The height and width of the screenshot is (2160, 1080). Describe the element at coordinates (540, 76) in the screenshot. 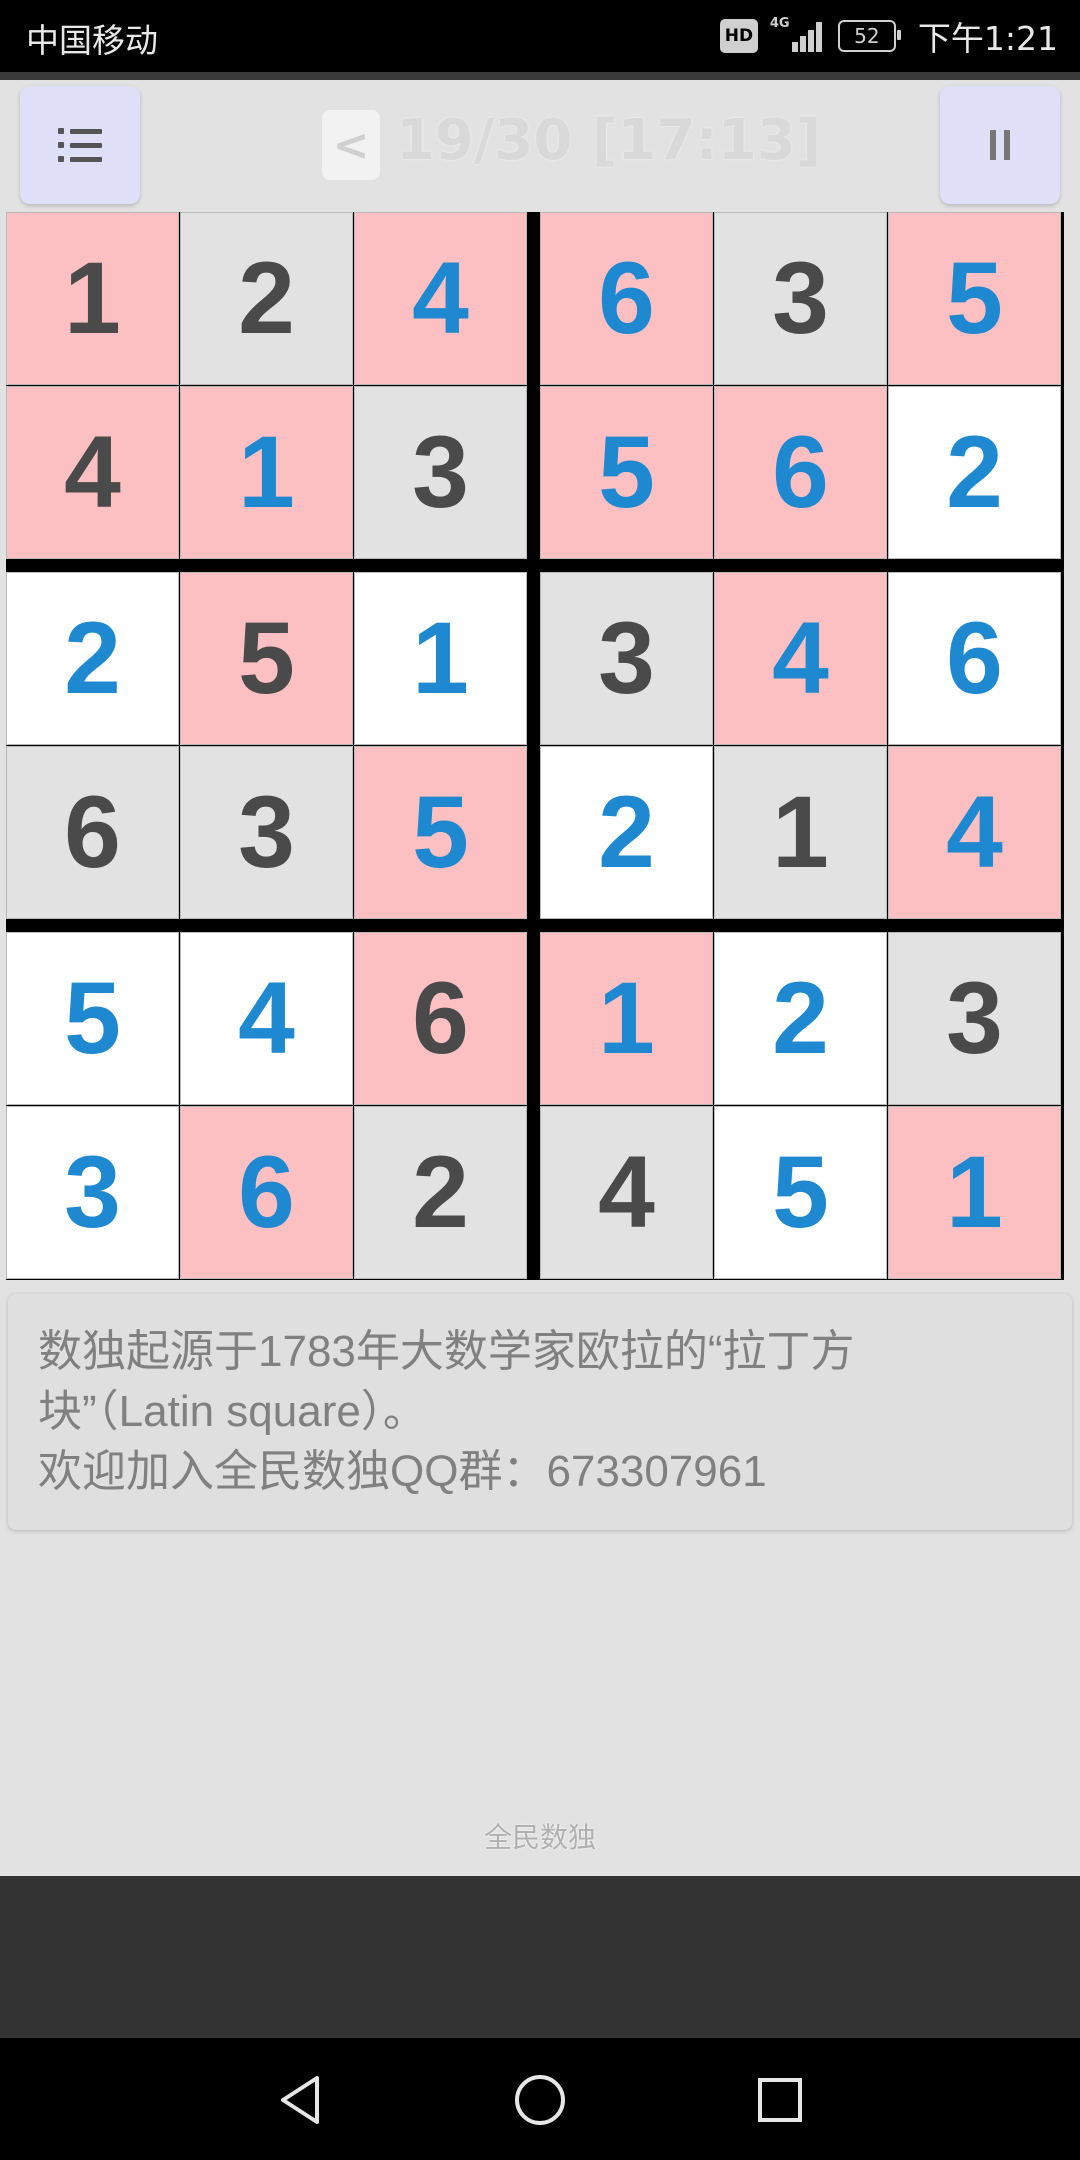

I see `divider` at that location.